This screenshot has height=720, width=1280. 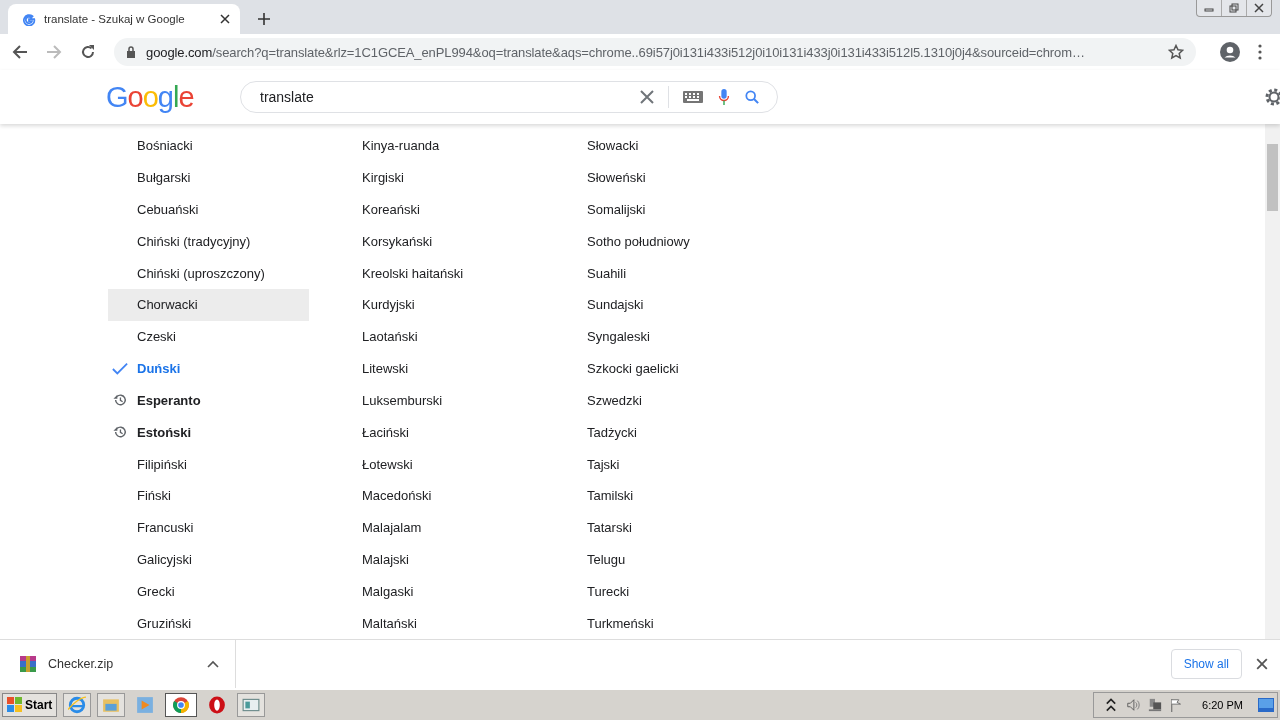 What do you see at coordinates (658, 209) in the screenshot?
I see `language-option: Somalijski` at bounding box center [658, 209].